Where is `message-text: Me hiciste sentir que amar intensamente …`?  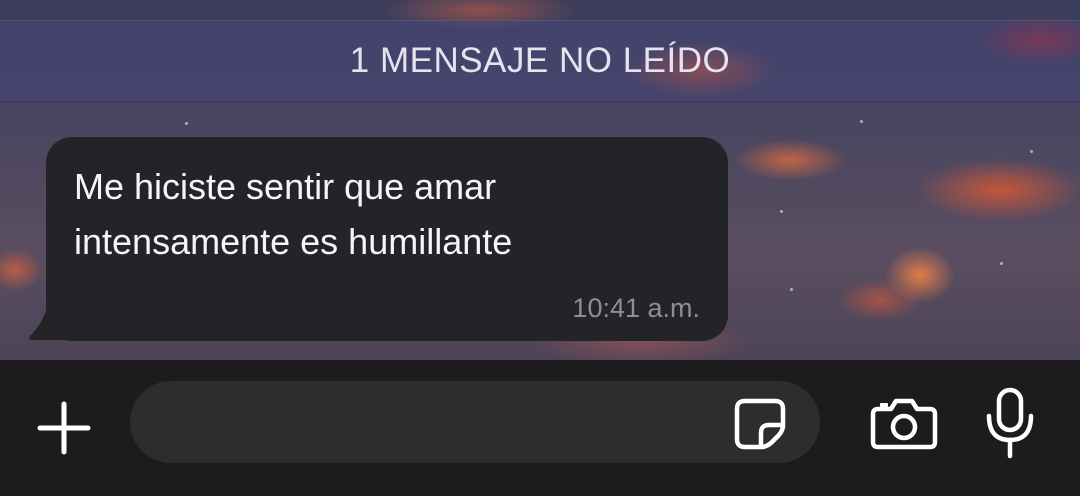 message-text: Me hiciste sentir que amar intensamente … is located at coordinates (293, 214).